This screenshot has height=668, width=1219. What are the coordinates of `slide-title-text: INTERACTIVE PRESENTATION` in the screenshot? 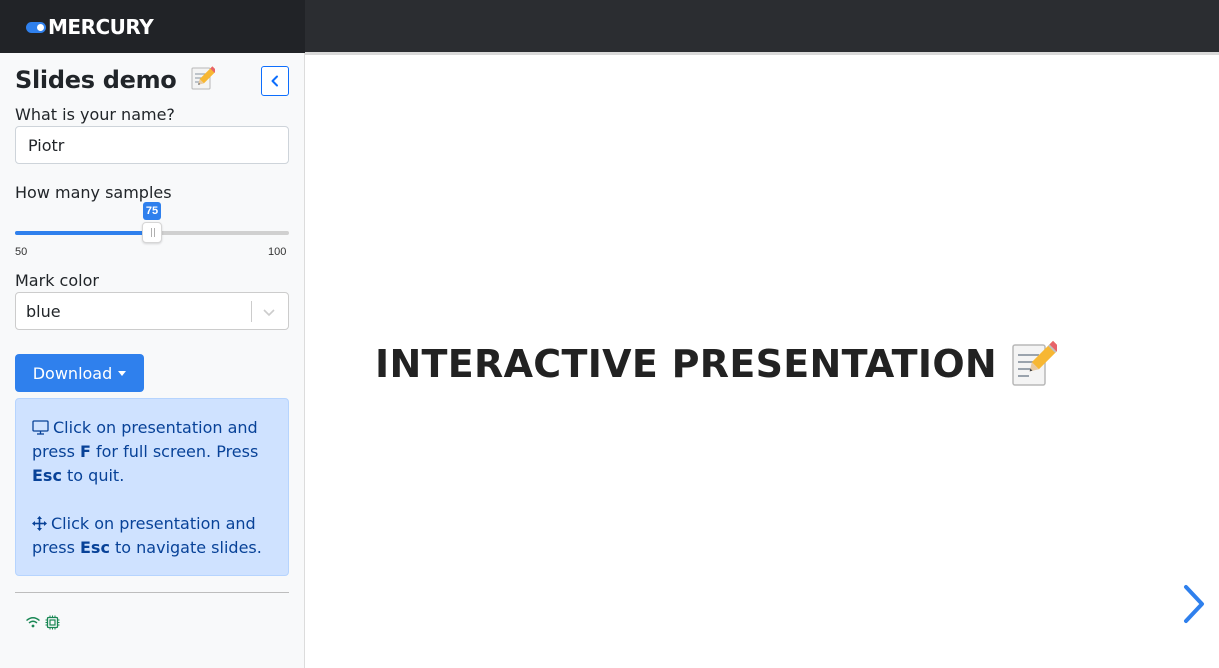 It's located at (686, 364).